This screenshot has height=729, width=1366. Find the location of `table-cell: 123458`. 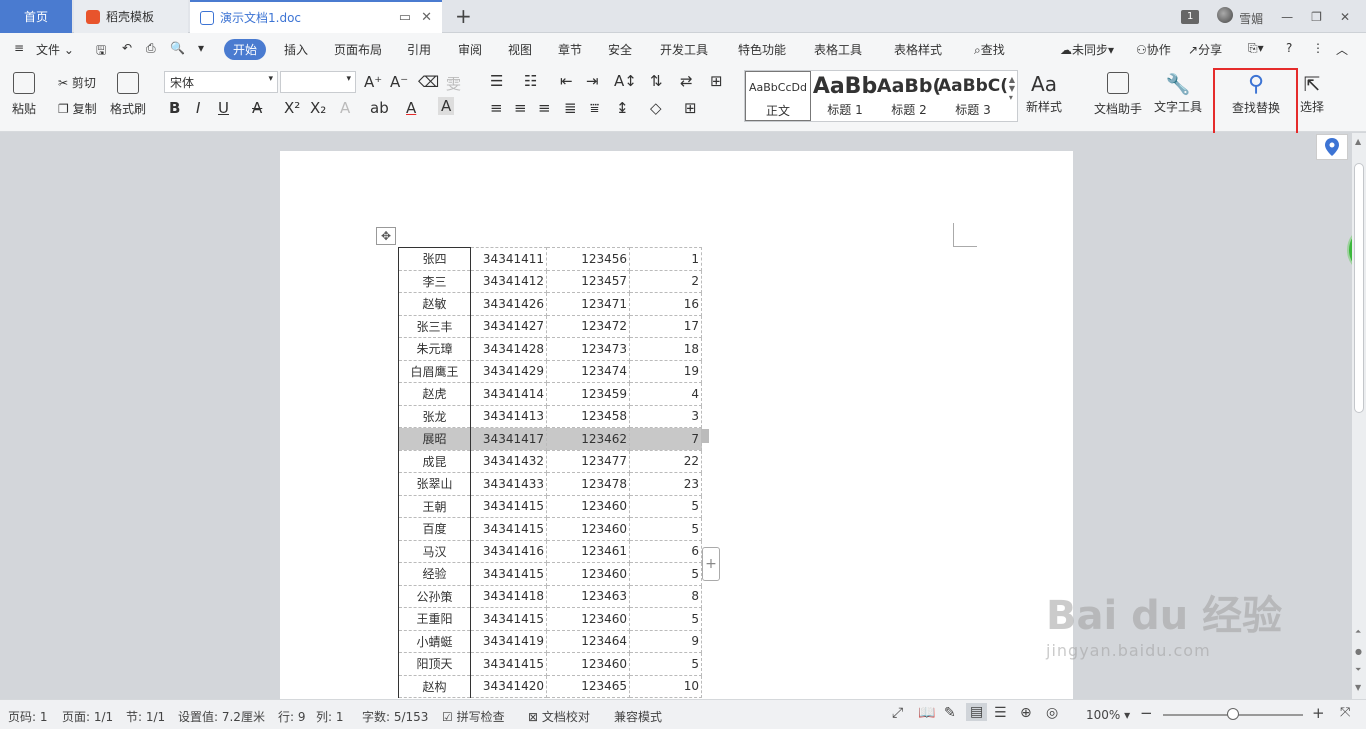

table-cell: 123458 is located at coordinates (588, 416).